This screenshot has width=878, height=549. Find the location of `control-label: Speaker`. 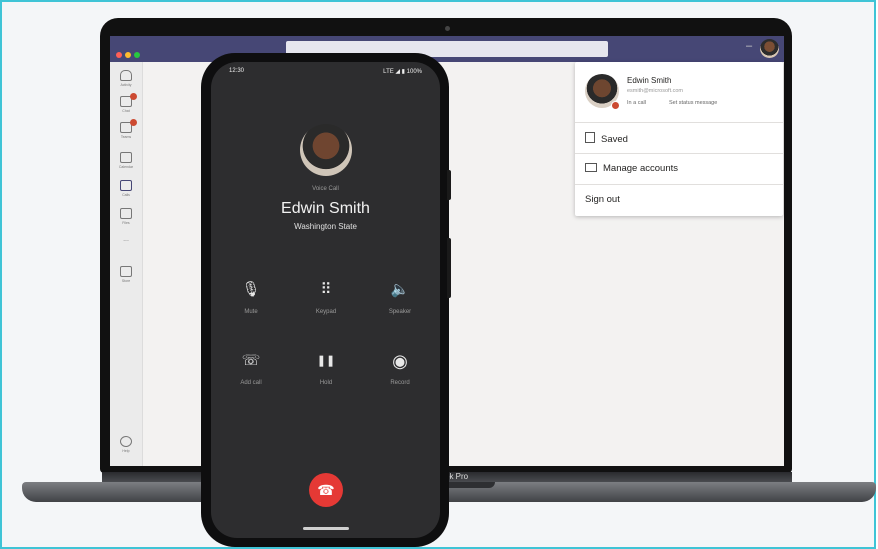

control-label: Speaker is located at coordinates (400, 312).